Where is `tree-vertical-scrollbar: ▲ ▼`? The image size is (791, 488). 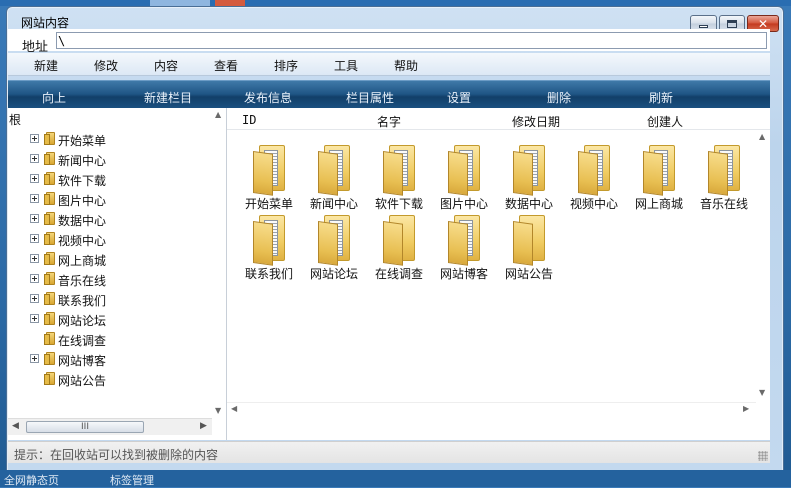 tree-vertical-scrollbar: ▲ ▼ is located at coordinates (219, 263).